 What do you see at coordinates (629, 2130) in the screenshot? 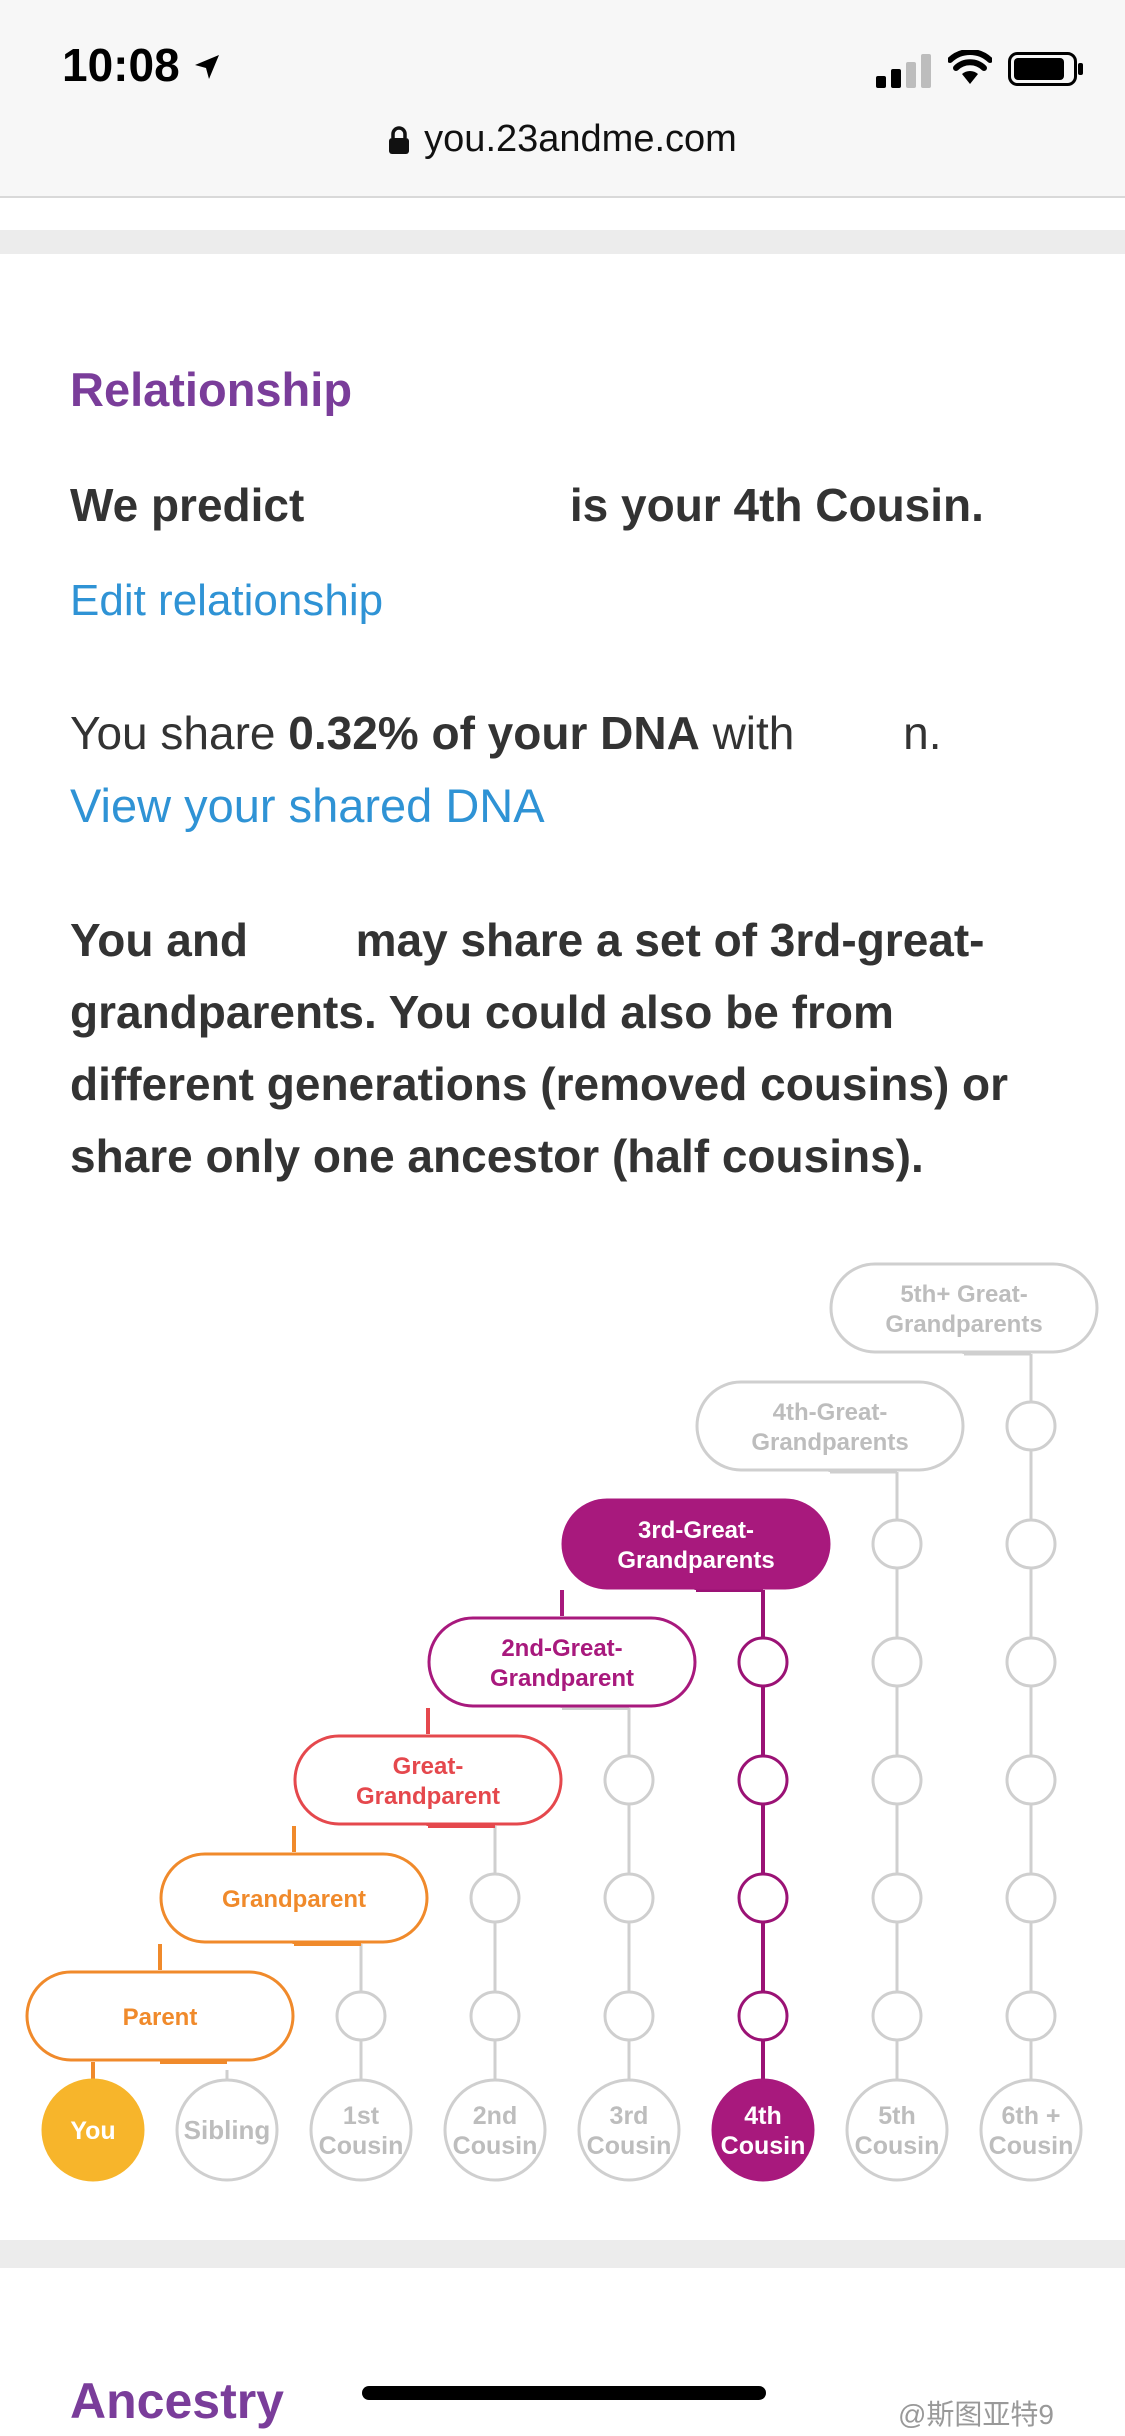
I see `relative-3rd-cousin` at bounding box center [629, 2130].